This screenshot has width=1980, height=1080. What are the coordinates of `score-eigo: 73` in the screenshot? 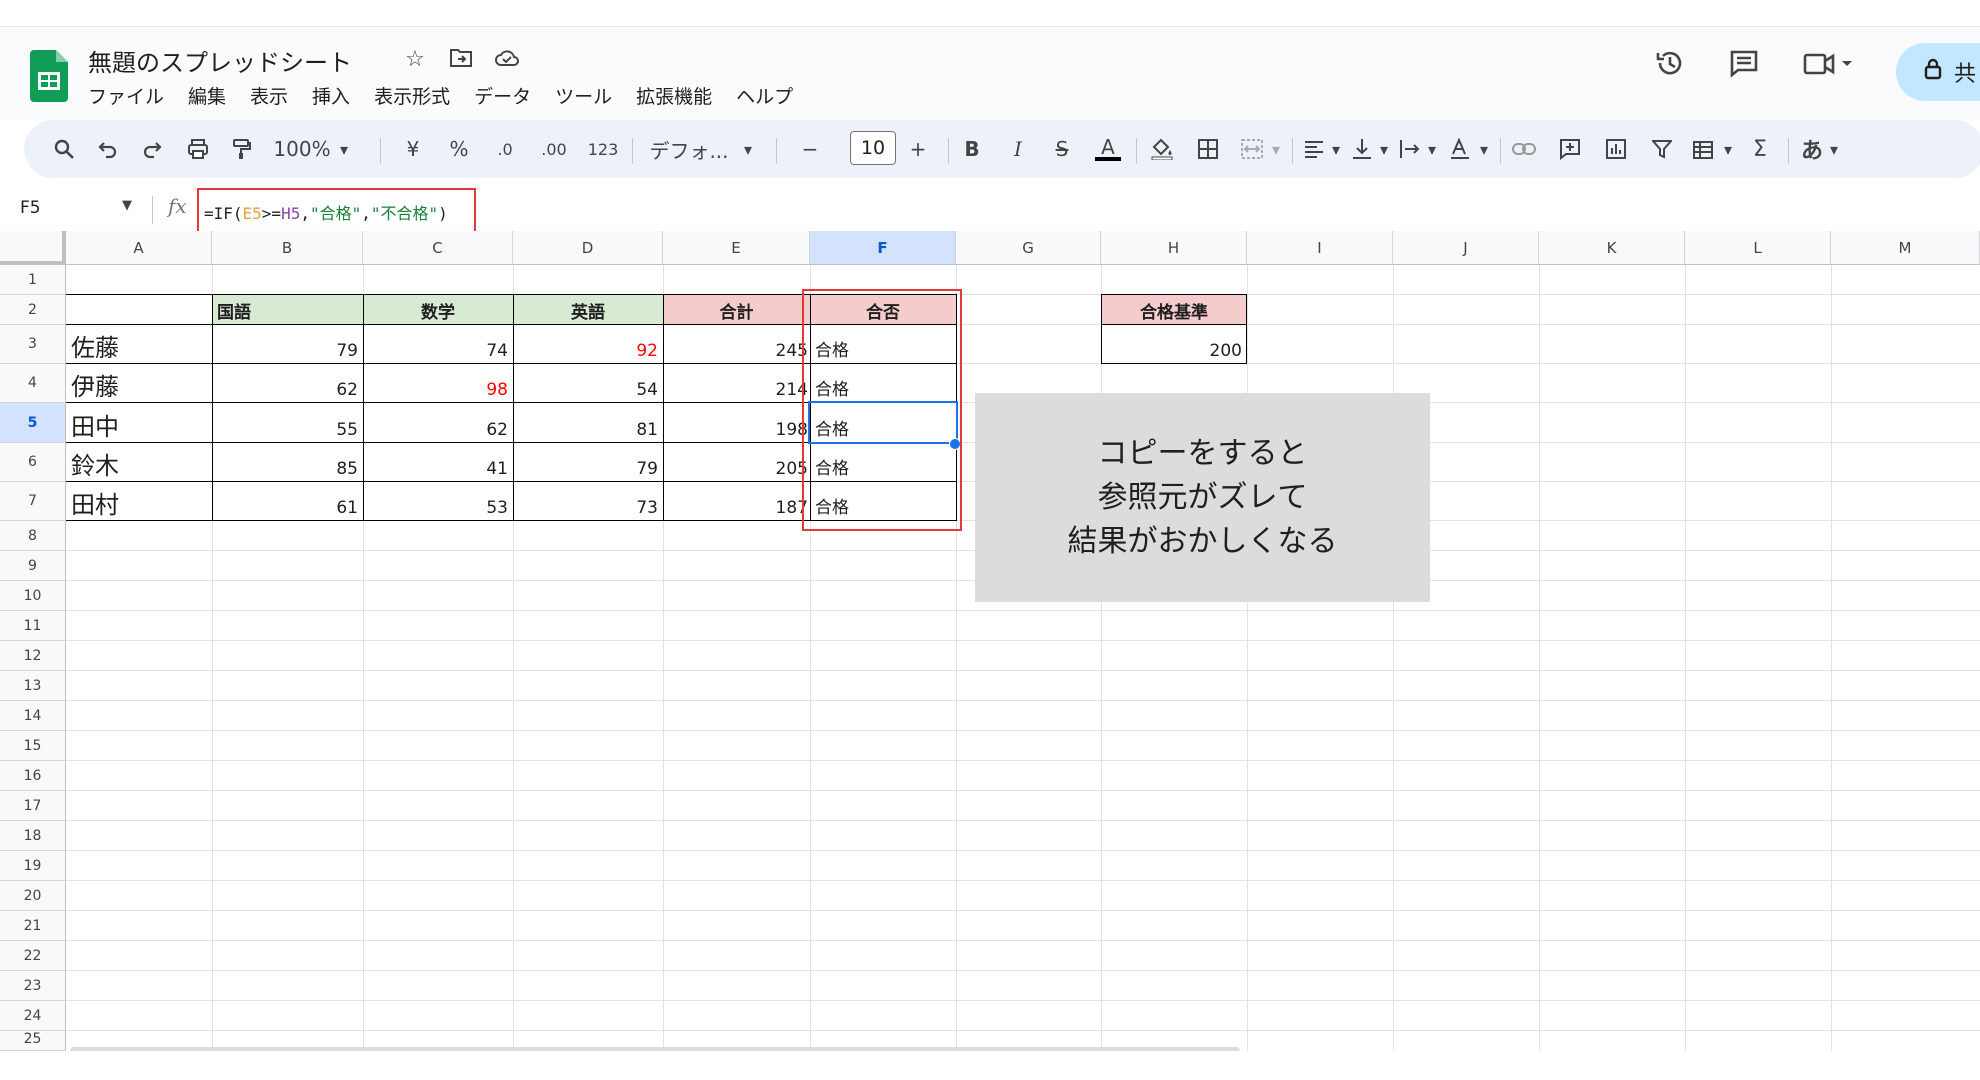 It's located at (588, 501).